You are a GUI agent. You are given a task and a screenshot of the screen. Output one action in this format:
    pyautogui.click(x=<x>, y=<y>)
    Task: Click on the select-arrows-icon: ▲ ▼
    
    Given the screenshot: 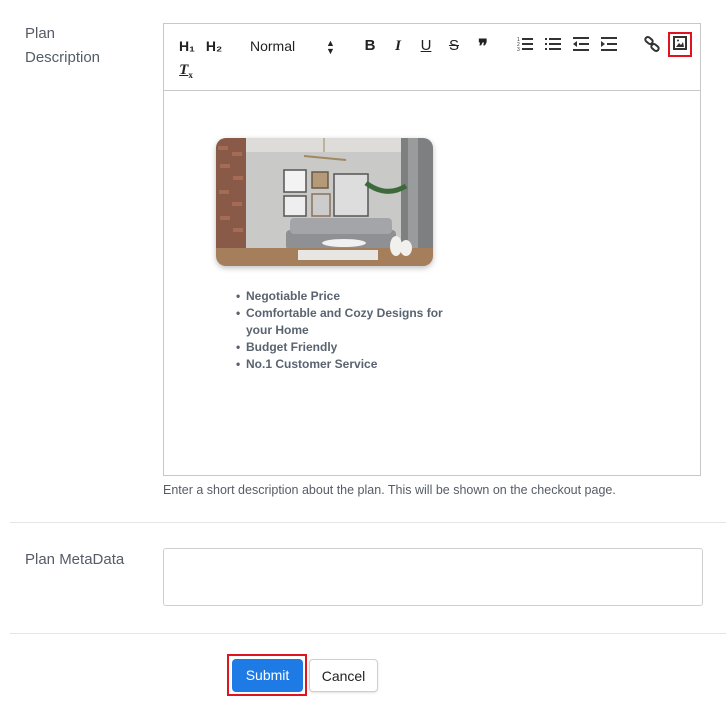 What is the action you would take?
    pyautogui.click(x=330, y=47)
    